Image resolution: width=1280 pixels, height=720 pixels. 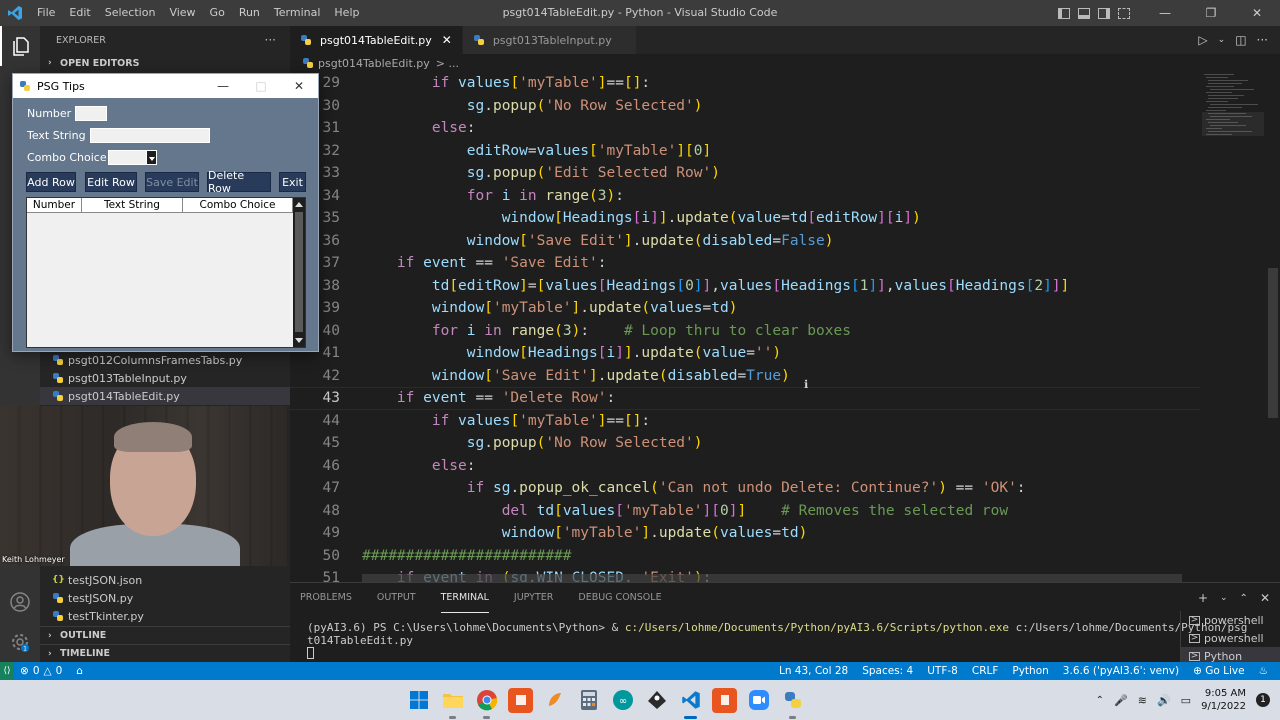 I want to click on file-item: {} testJSON.json, so click(x=165, y=580).